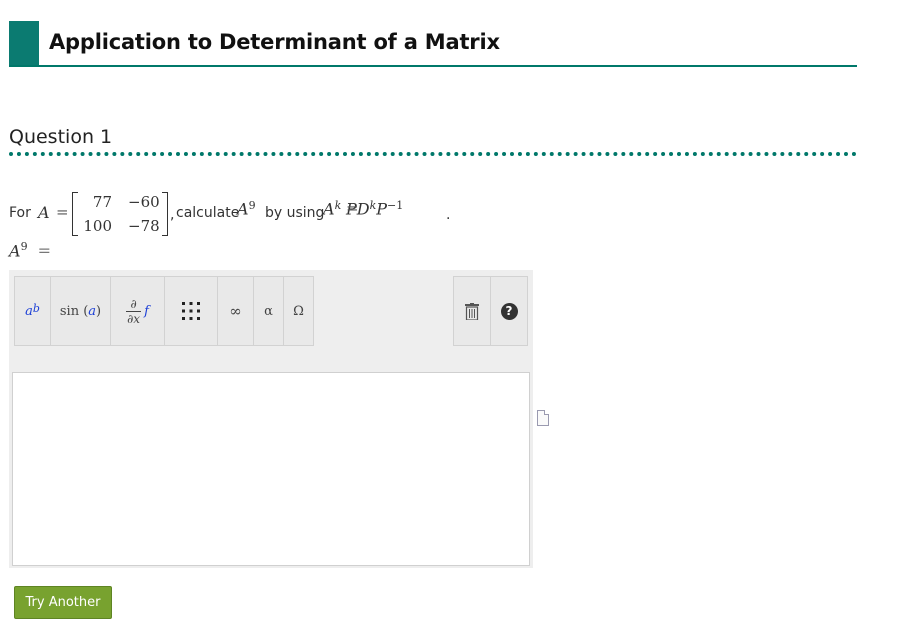 Image resolution: width=903 pixels, height=628 pixels. I want to click on matrix-cell-2-1: 100, so click(97, 226).